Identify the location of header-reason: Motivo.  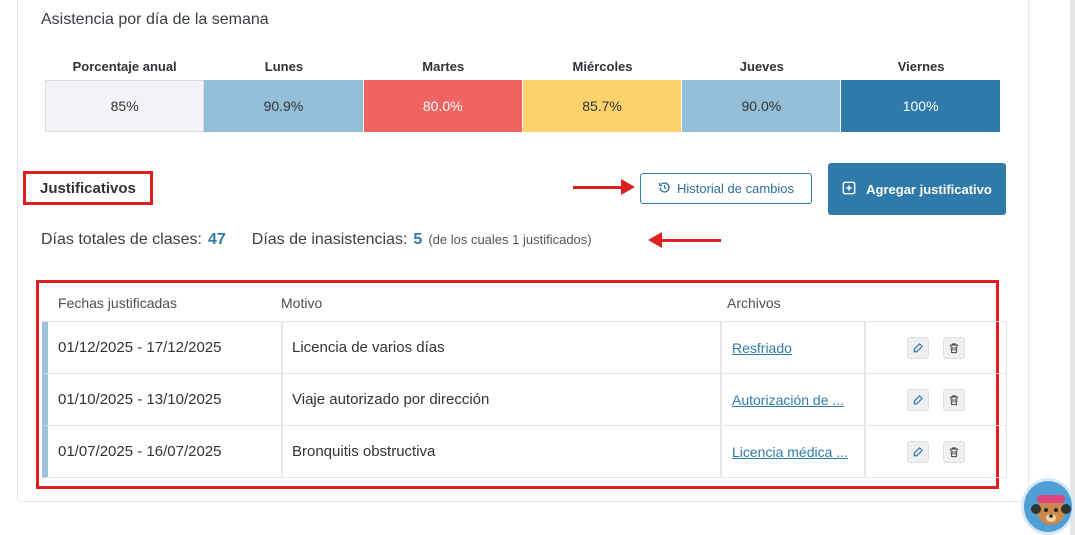
(302, 303).